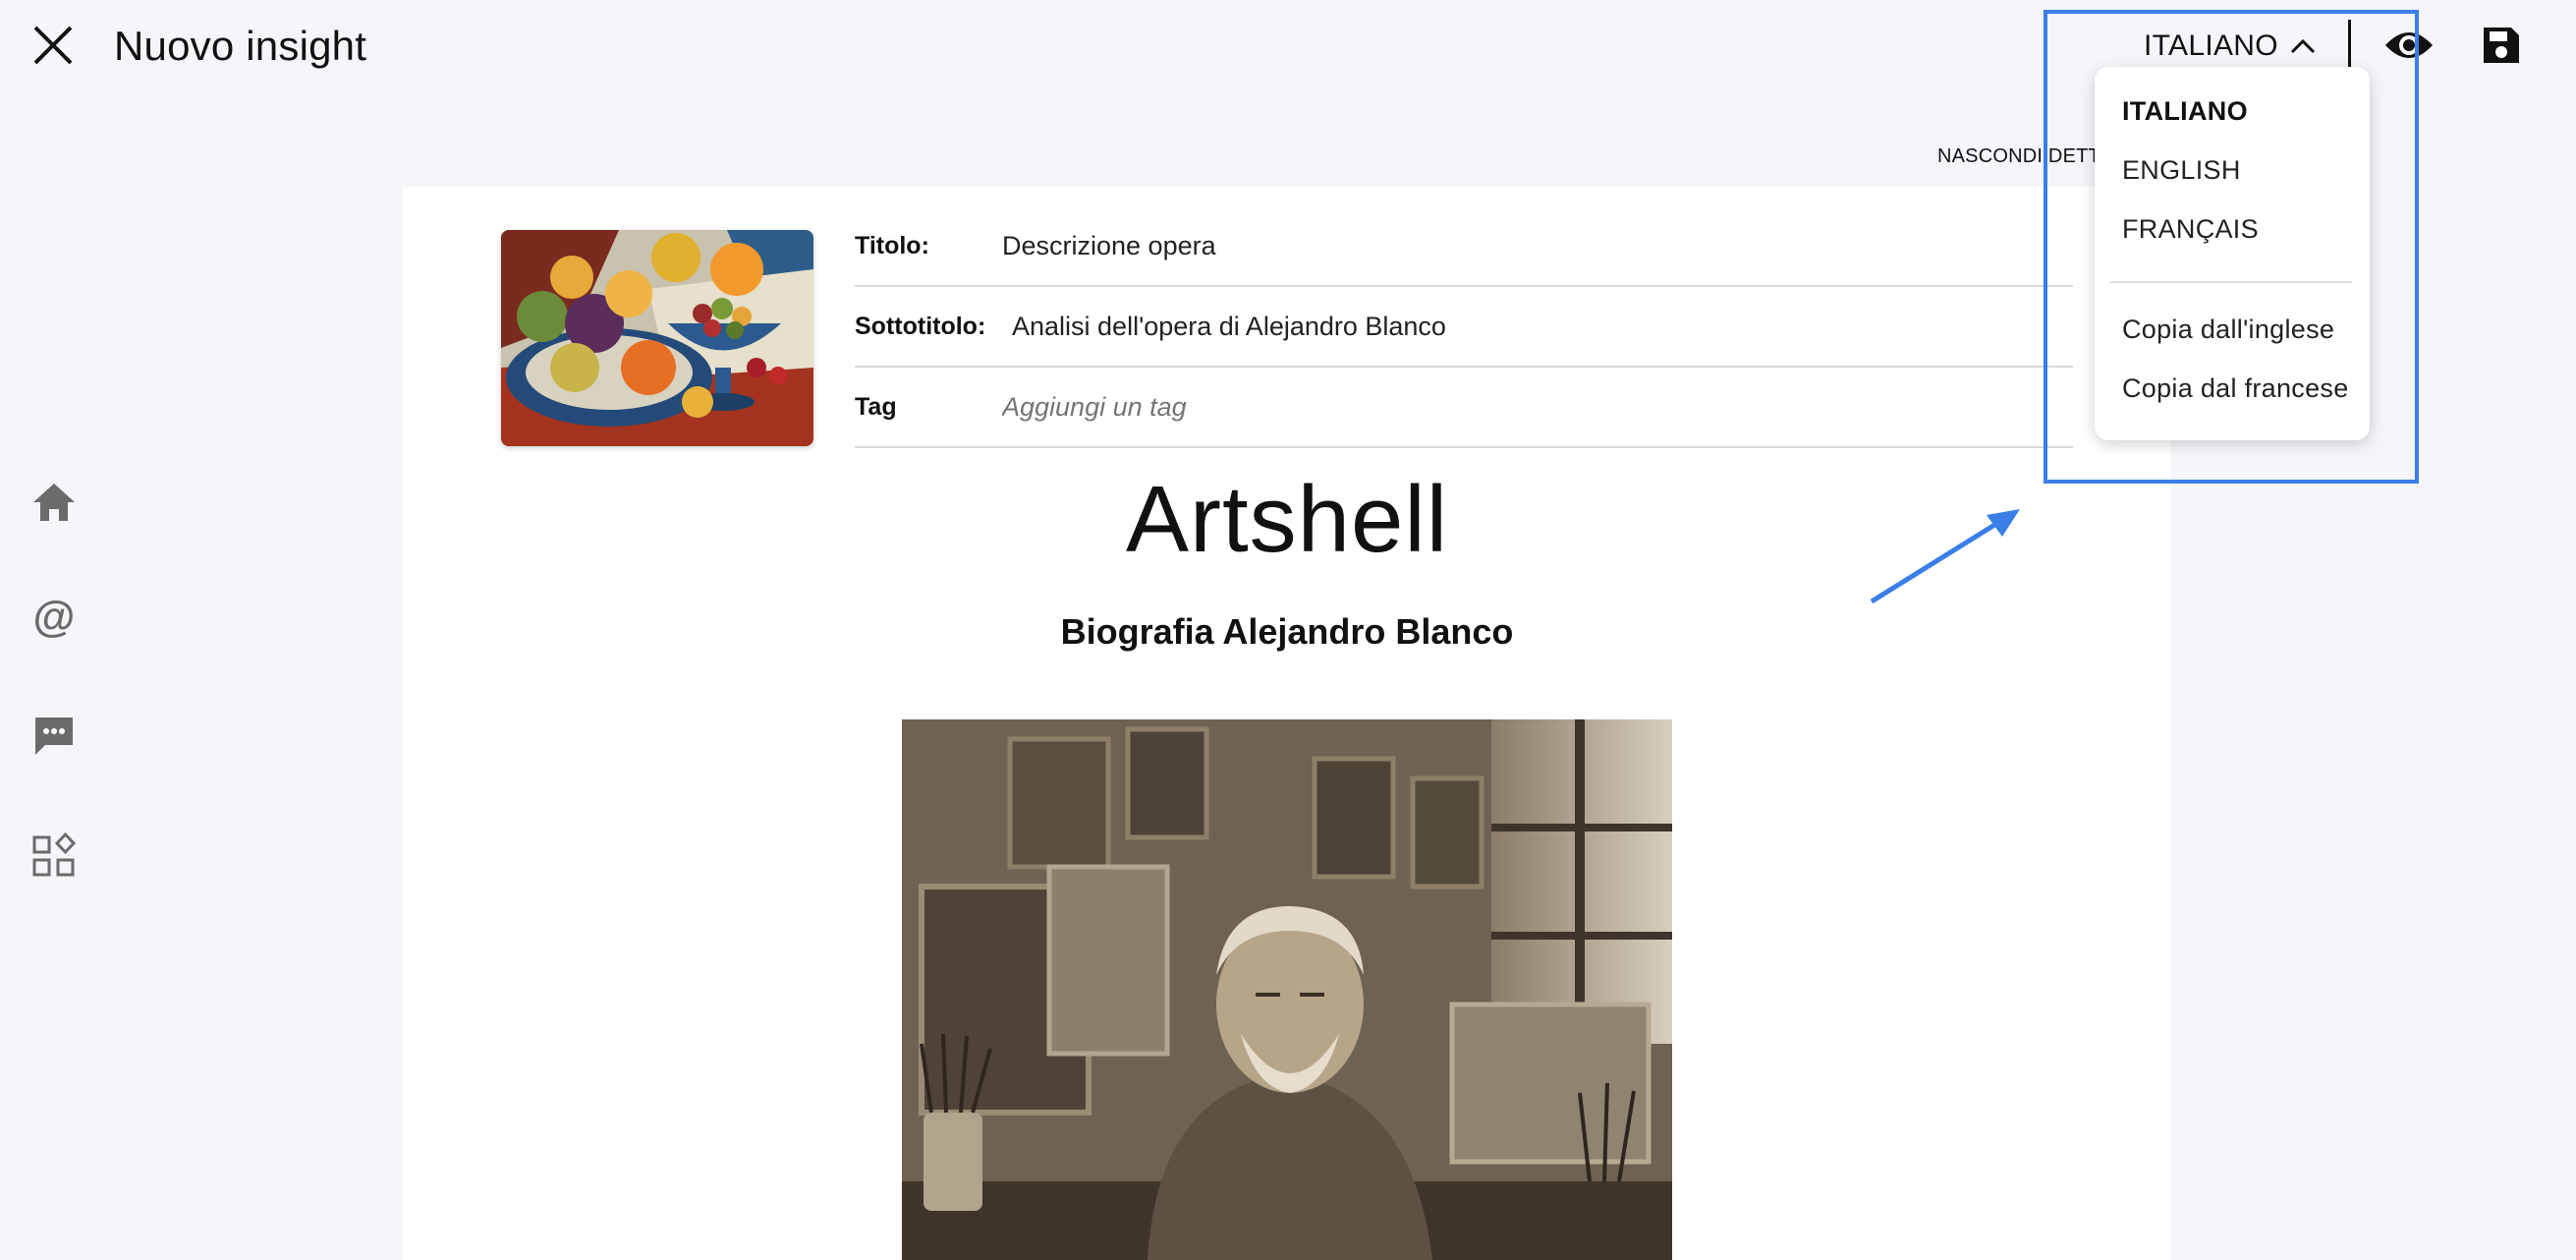  What do you see at coordinates (2349, 45) in the screenshot?
I see `toolbar-divider` at bounding box center [2349, 45].